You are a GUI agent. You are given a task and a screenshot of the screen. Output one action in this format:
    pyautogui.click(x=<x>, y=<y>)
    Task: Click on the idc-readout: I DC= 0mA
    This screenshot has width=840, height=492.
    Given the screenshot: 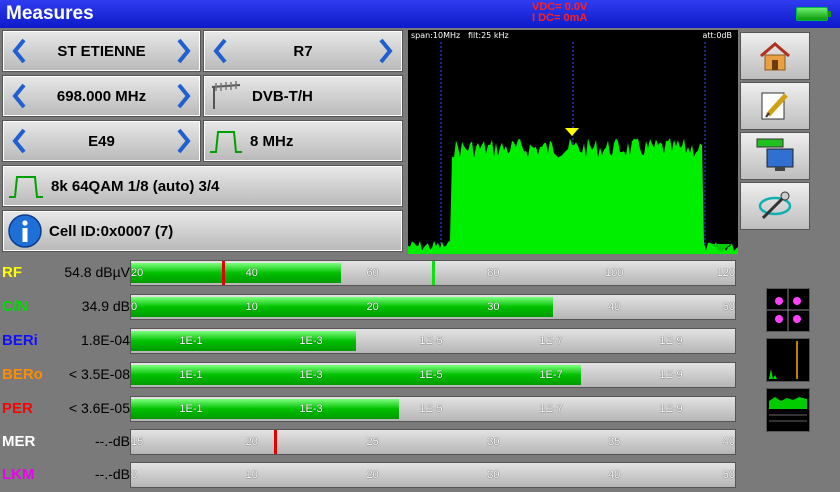 What is the action you would take?
    pyautogui.click(x=560, y=18)
    